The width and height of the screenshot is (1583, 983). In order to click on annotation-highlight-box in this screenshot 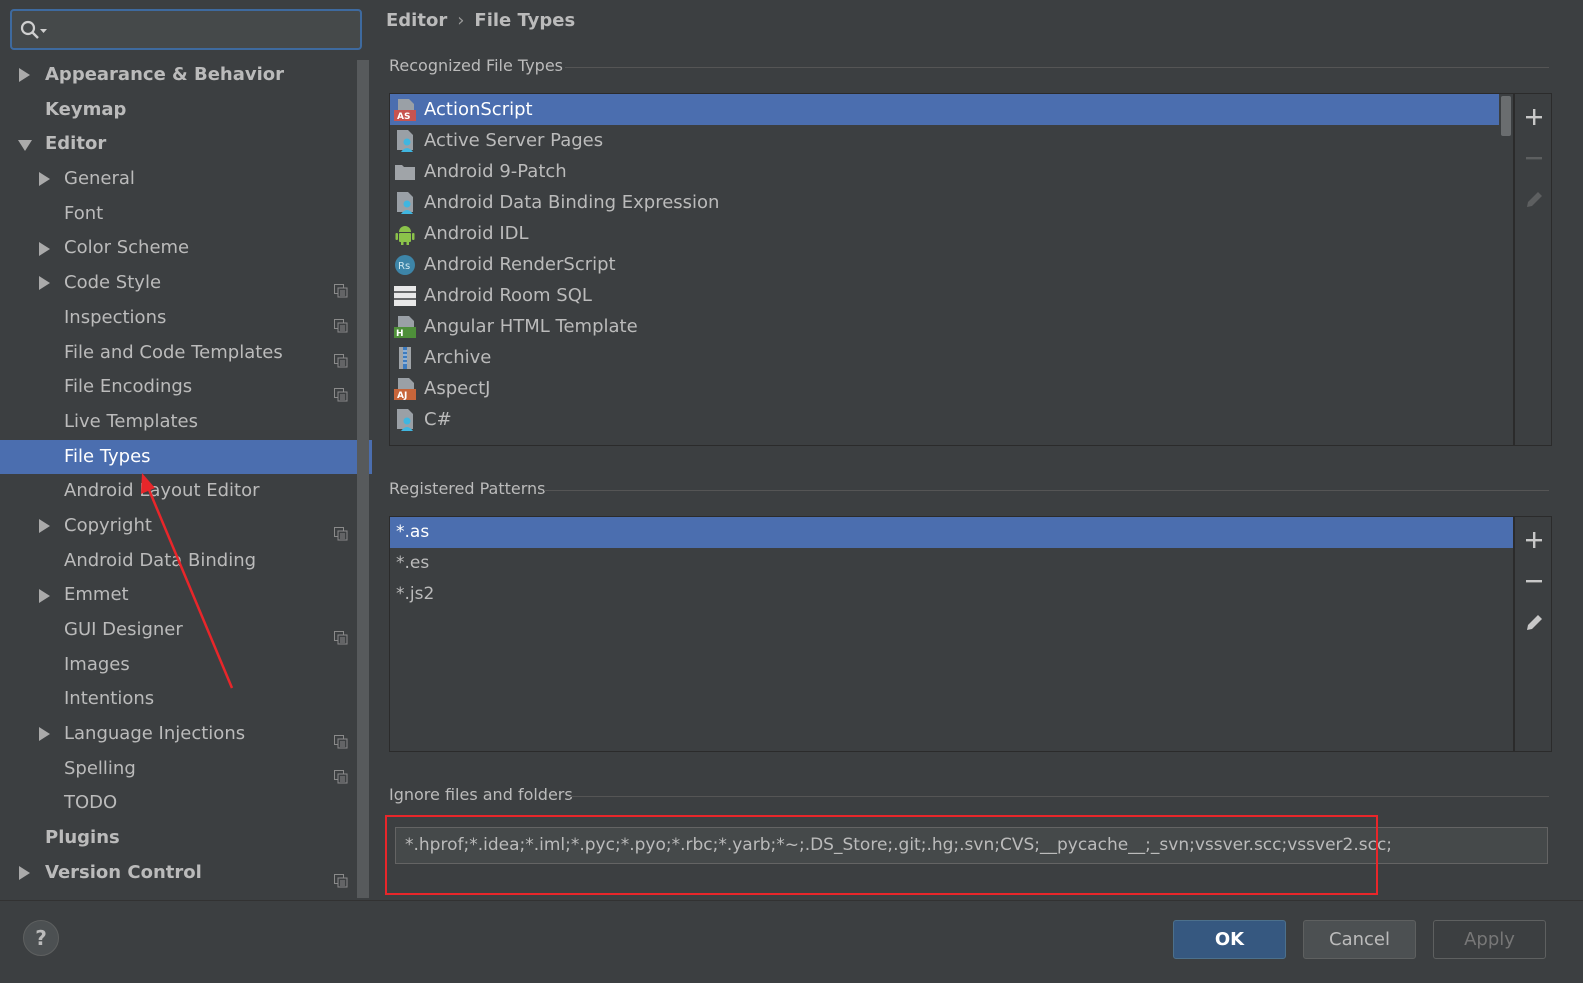, I will do `click(881, 855)`.